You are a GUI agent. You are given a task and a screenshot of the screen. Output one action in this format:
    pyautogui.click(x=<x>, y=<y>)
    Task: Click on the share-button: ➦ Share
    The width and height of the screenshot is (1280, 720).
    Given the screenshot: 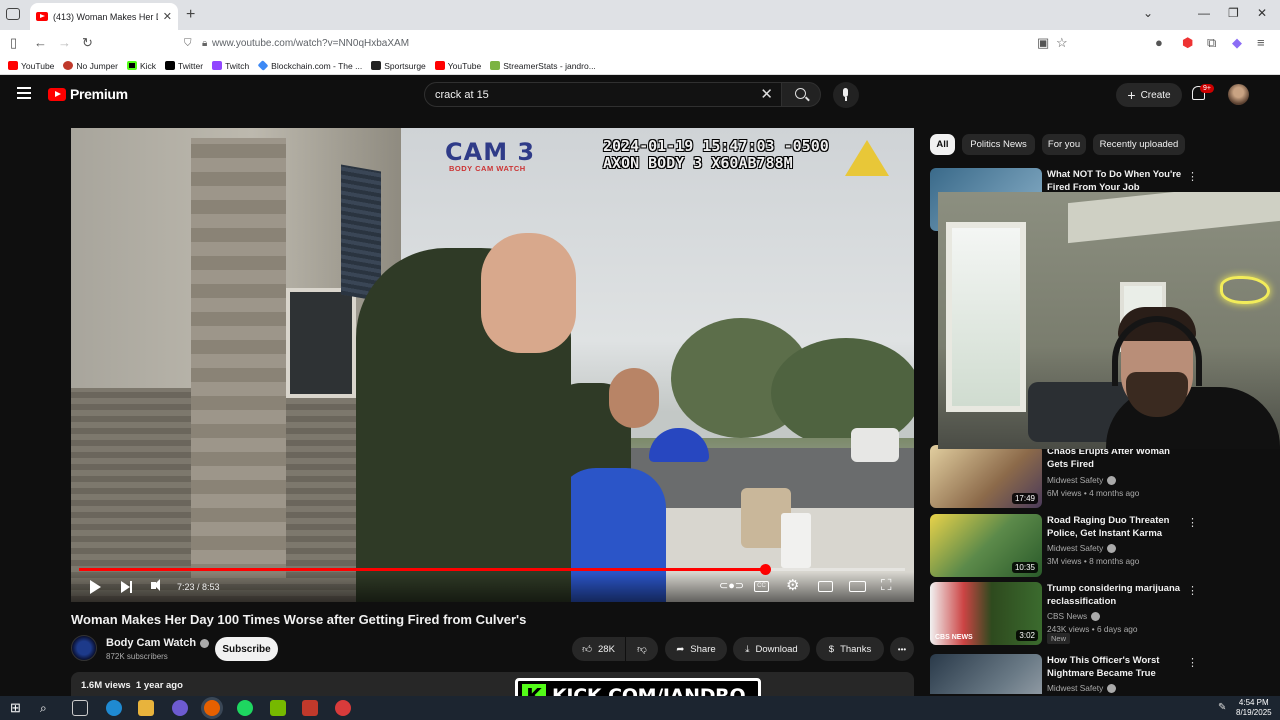 What is the action you would take?
    pyautogui.click(x=696, y=649)
    